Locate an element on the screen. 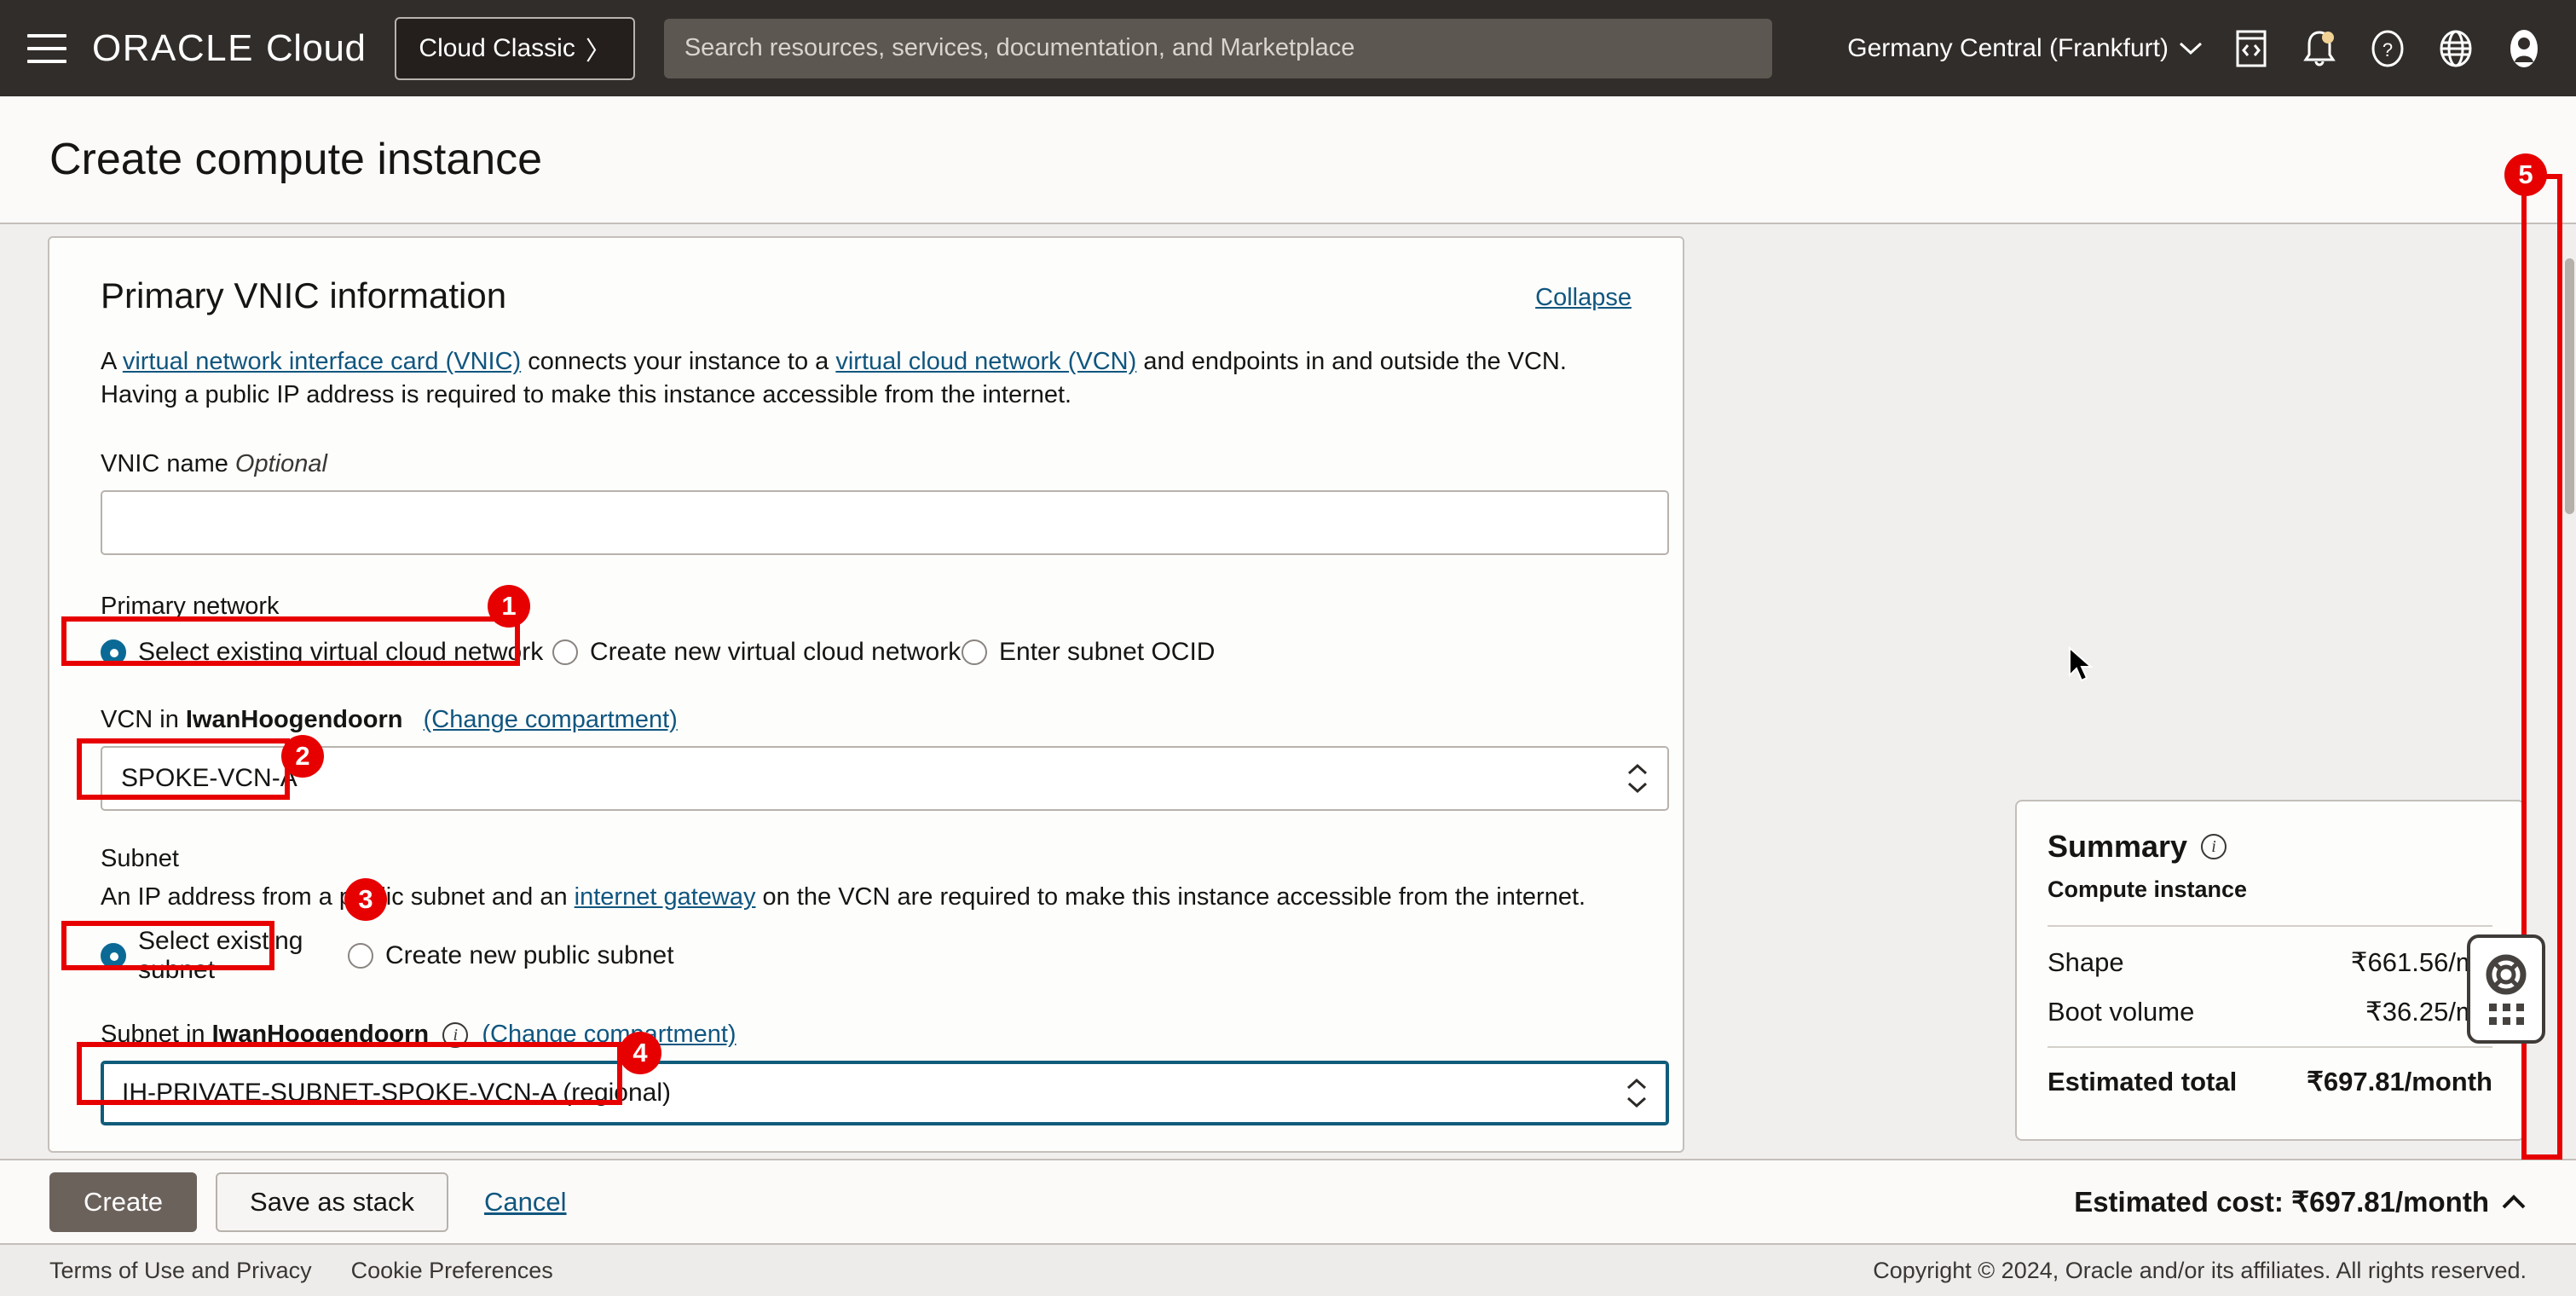 The width and height of the screenshot is (2576, 1296). vcn-label-prefix: VCN in is located at coordinates (143, 720).